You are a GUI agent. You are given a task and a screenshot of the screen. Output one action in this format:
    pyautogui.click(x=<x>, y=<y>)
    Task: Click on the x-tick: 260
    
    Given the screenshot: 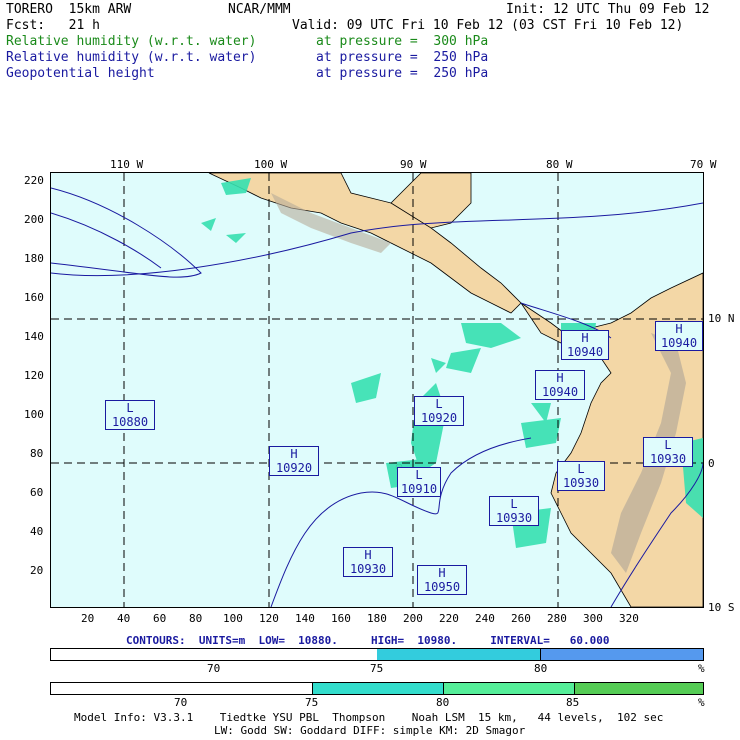 What is the action you would take?
    pyautogui.click(x=521, y=618)
    